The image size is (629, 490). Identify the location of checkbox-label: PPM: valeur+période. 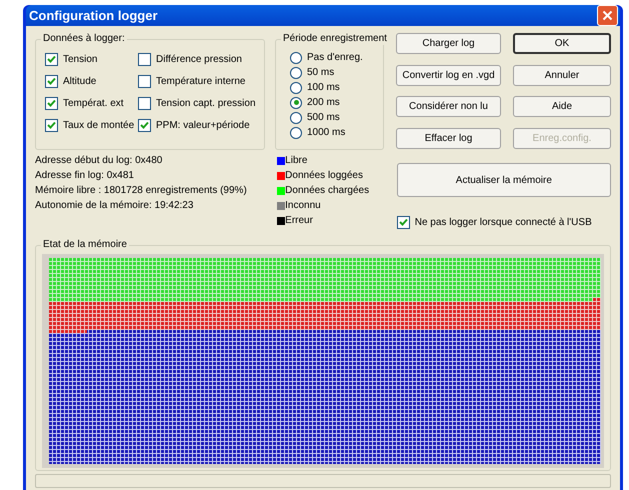
(203, 126).